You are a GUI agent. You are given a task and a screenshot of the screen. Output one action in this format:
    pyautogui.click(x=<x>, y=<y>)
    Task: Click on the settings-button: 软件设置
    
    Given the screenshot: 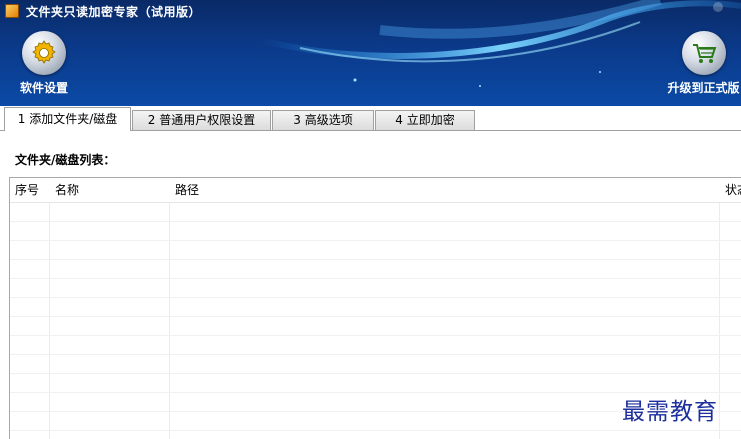 What is the action you would take?
    pyautogui.click(x=44, y=63)
    